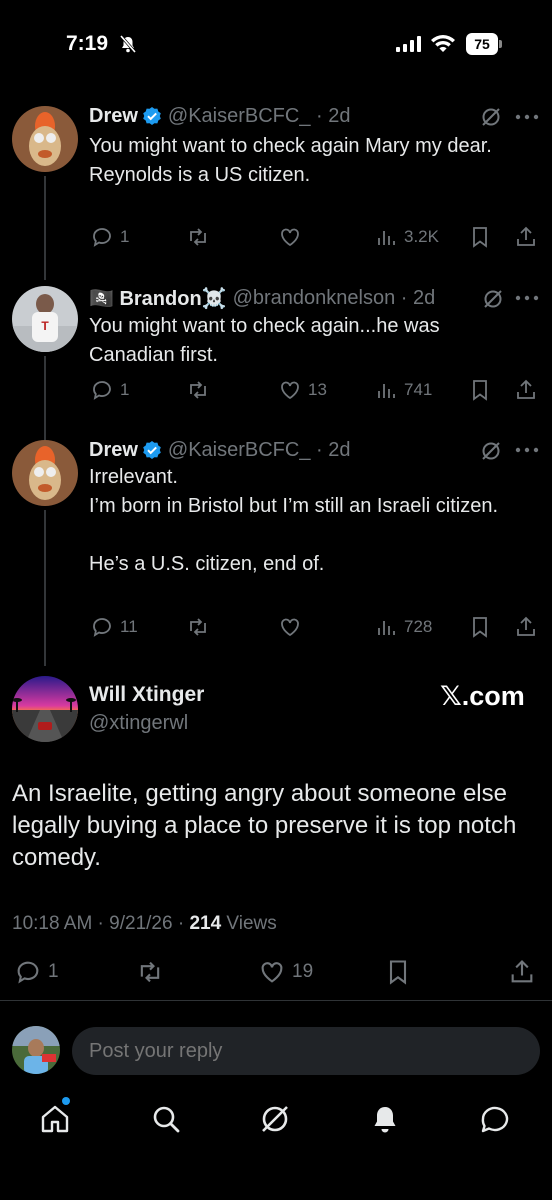 This screenshot has height=1200, width=552. What do you see at coordinates (302, 390) in the screenshot?
I see `like-button: 13` at bounding box center [302, 390].